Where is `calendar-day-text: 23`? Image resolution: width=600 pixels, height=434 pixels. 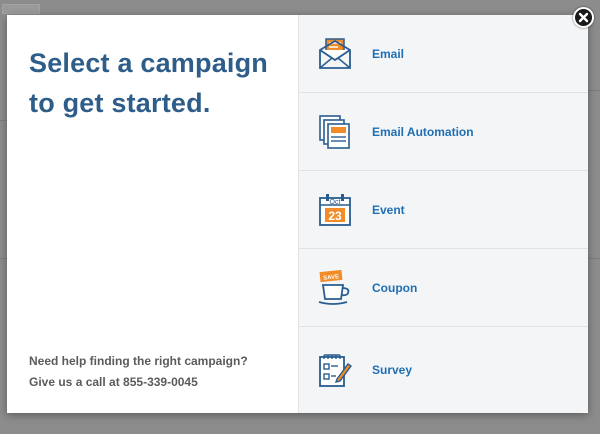 calendar-day-text: 23 is located at coordinates (335, 216).